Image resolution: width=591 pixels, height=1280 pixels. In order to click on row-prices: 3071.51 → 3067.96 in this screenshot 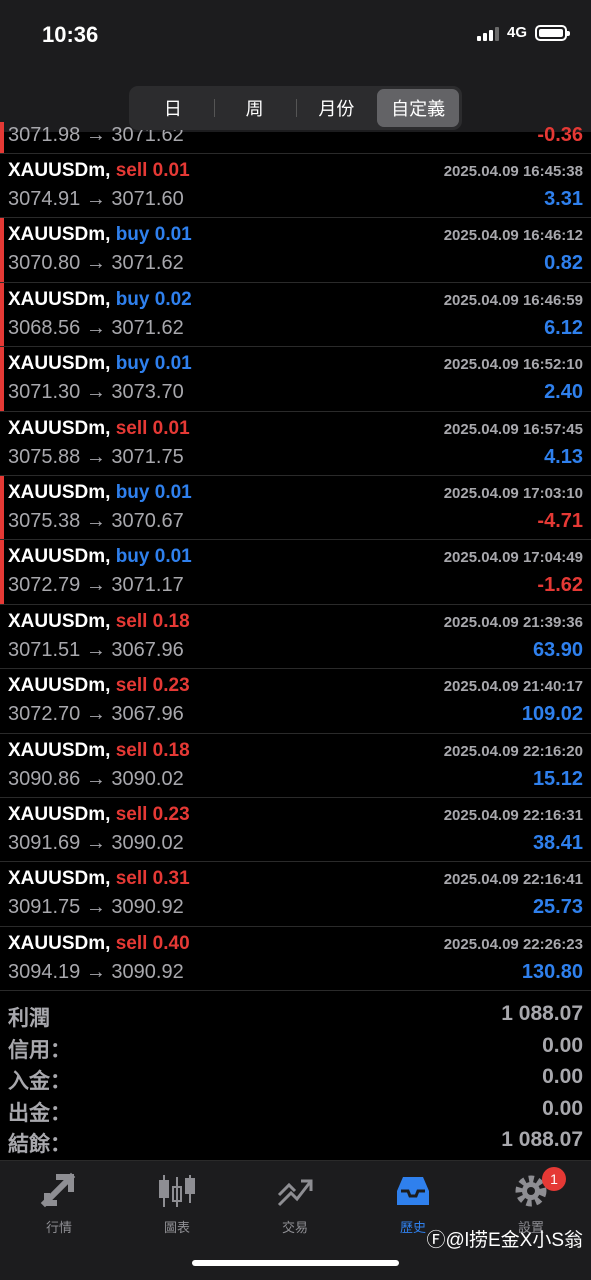, I will do `click(96, 649)`.